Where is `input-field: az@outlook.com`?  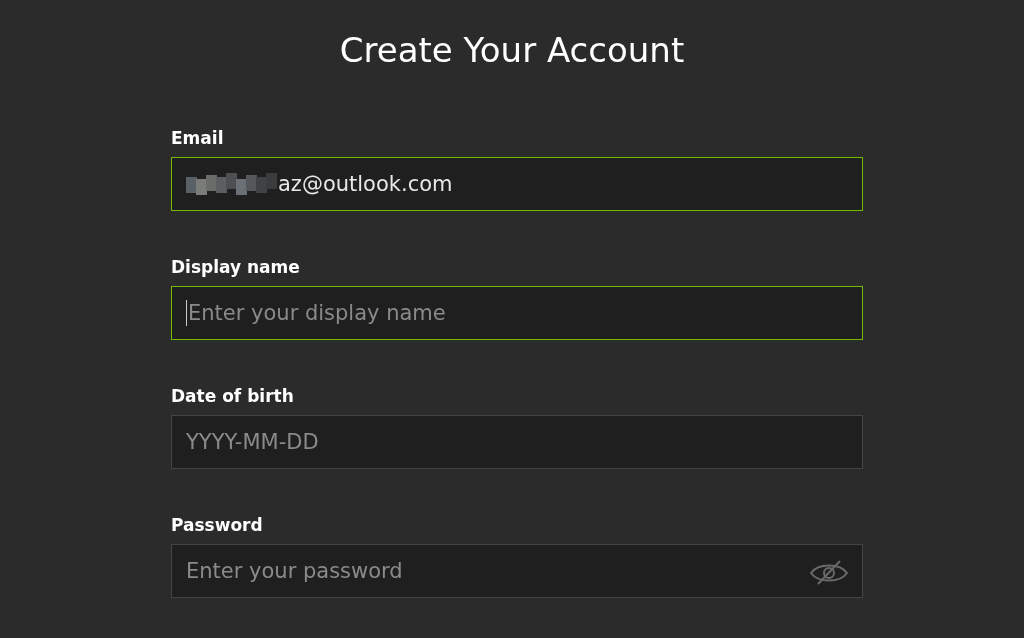 input-field: az@outlook.com is located at coordinates (517, 184).